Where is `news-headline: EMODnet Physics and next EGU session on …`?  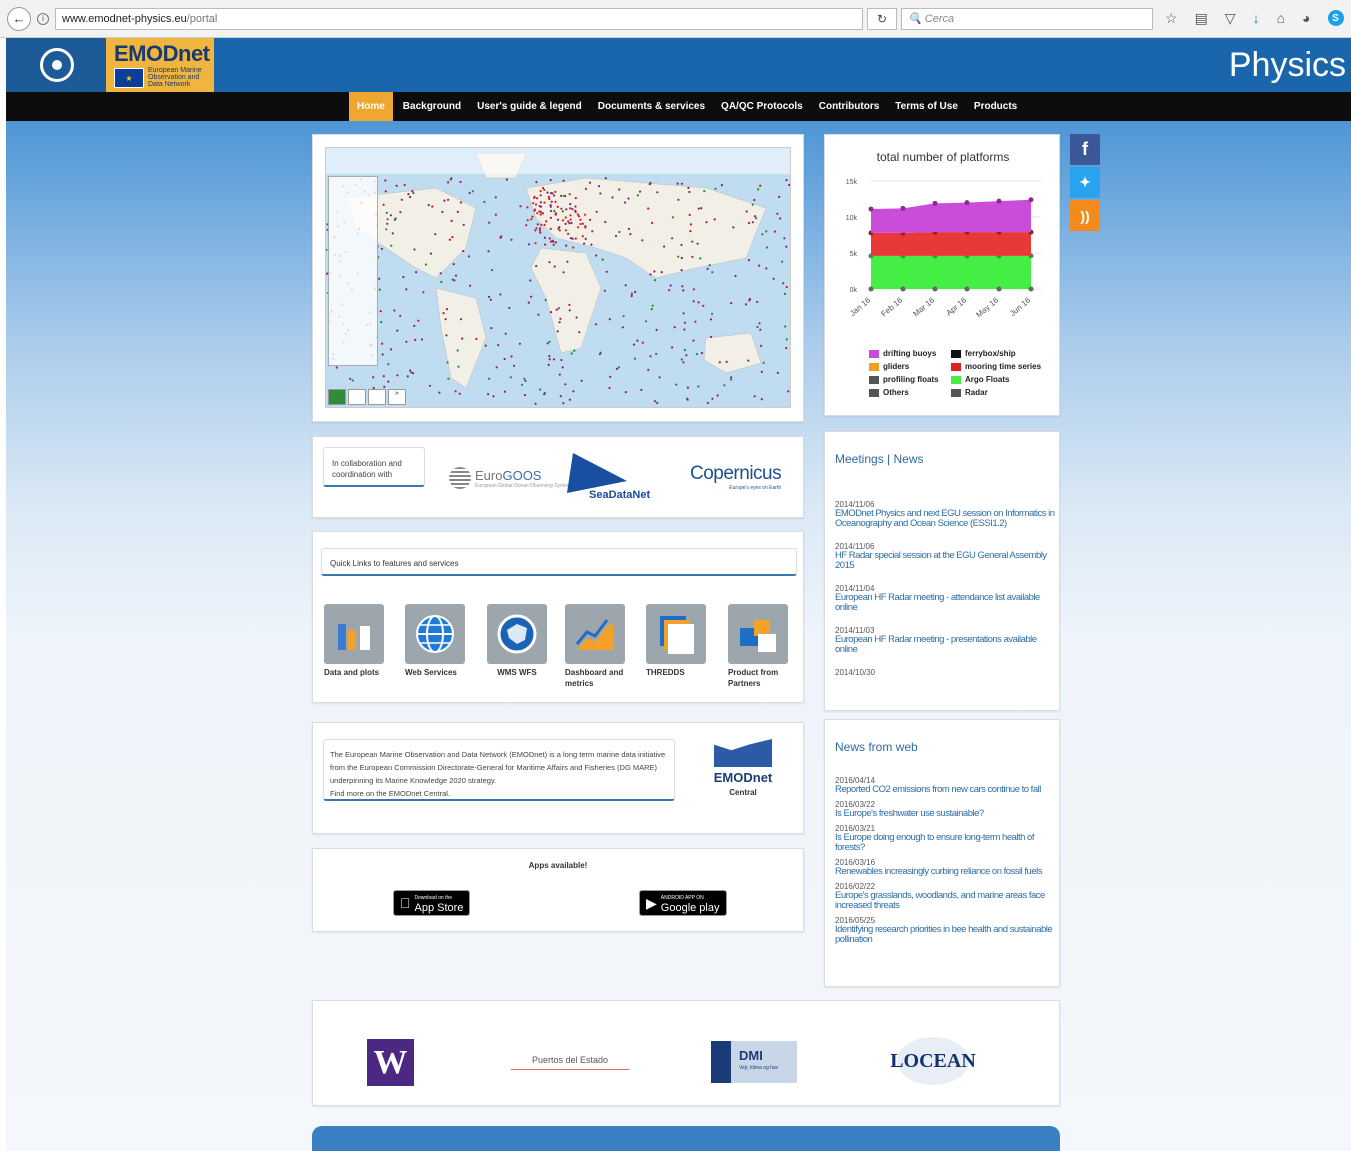
news-headline: EMODnet Physics and next EGU session on … is located at coordinates (946, 519).